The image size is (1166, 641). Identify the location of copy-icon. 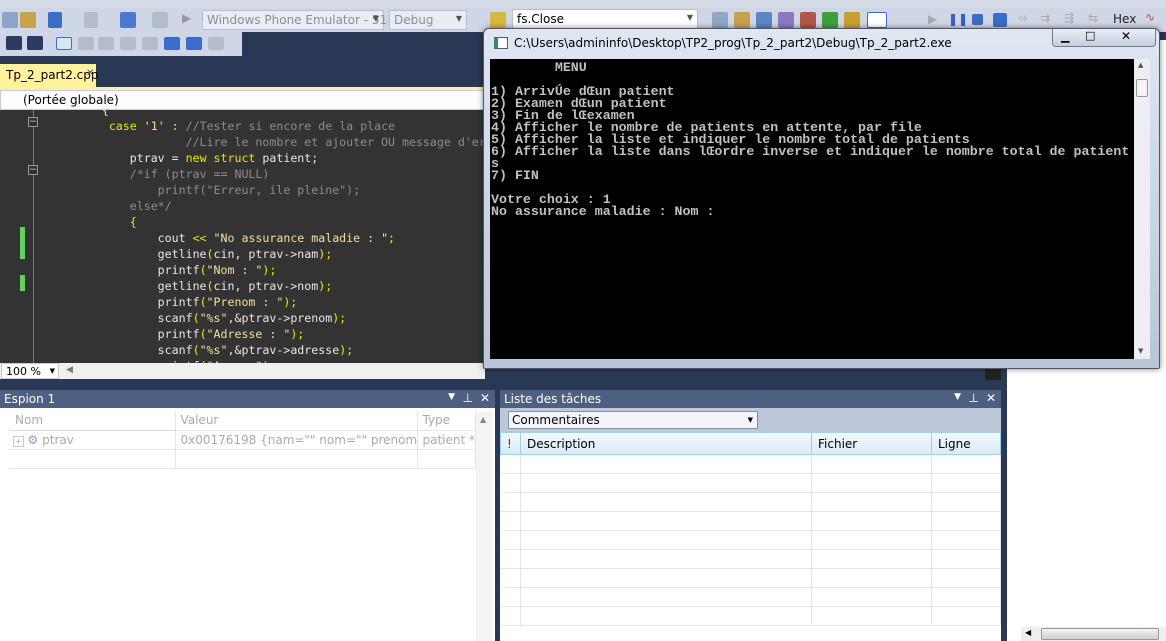
(10, 20).